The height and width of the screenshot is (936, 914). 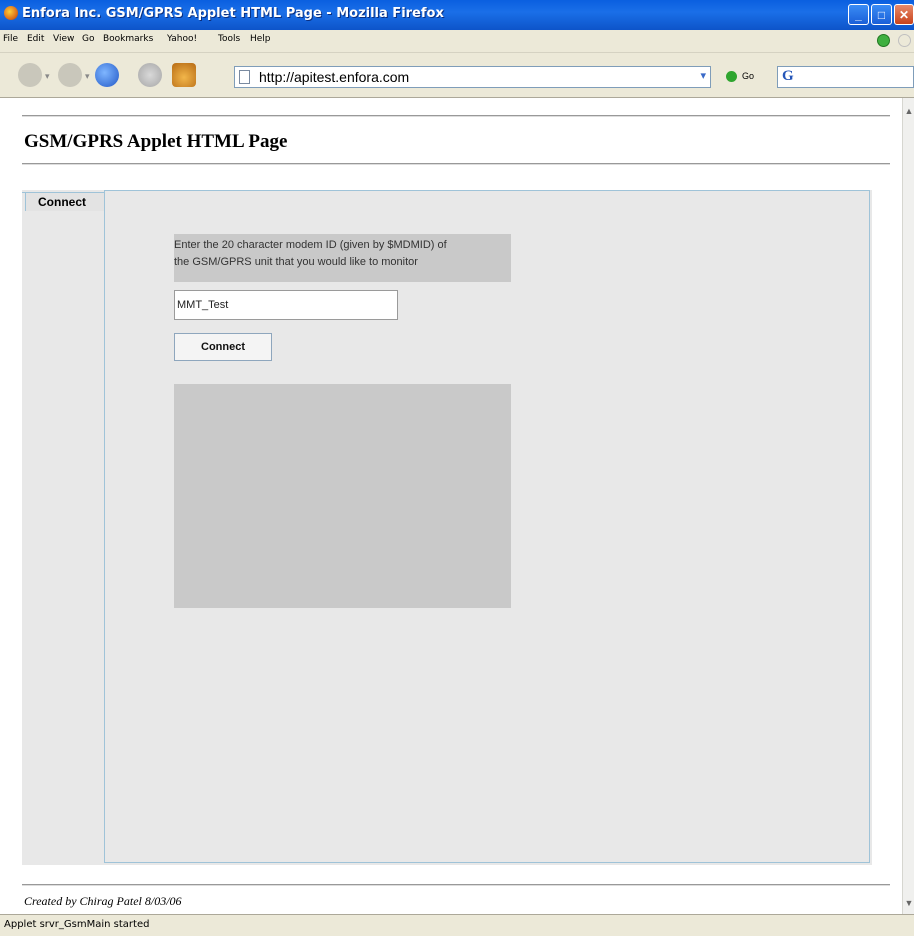 I want to click on status-text: Applet srvr_GsmMain started, so click(x=77, y=924).